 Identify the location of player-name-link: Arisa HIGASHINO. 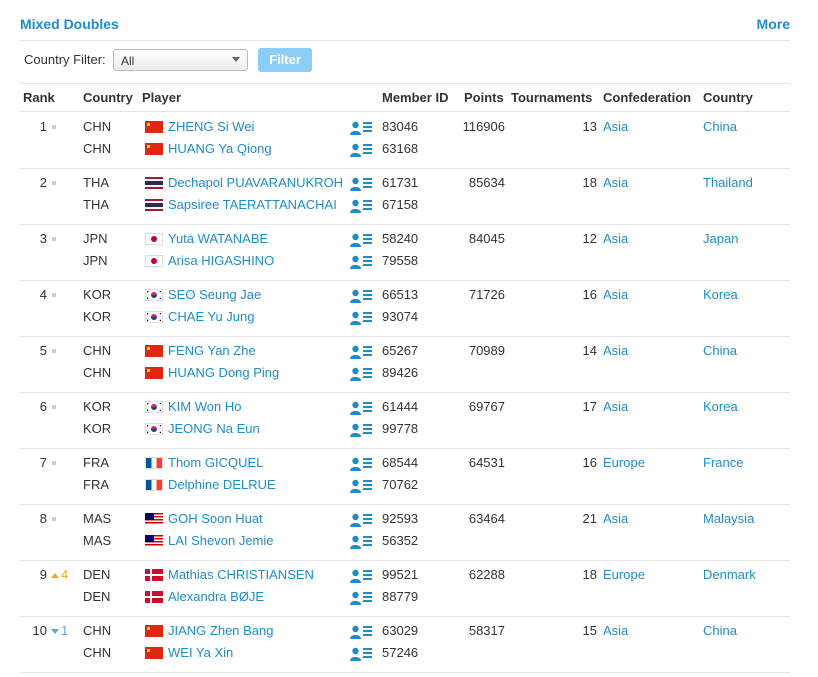
(221, 260).